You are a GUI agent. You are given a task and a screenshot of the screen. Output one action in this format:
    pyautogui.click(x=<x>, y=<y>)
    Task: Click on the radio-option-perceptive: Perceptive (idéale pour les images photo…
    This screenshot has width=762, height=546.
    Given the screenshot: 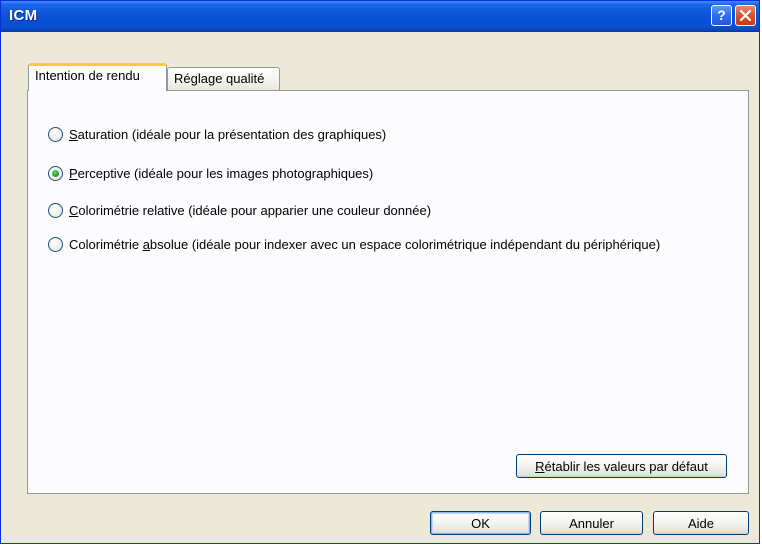 What is the action you would take?
    pyautogui.click(x=210, y=173)
    